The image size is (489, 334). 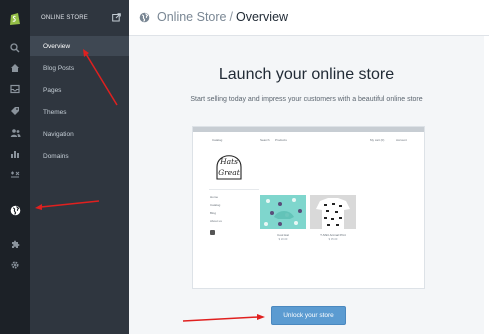 I want to click on product-image-tshirt, so click(x=333, y=212).